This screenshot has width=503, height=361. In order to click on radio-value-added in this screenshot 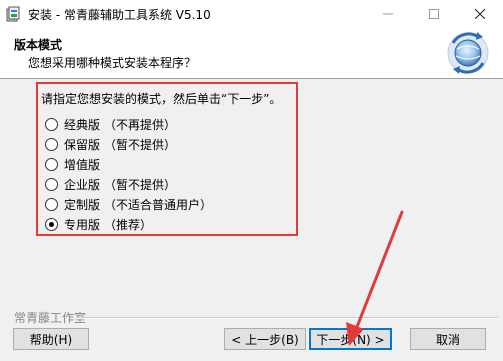, I will do `click(51, 164)`.